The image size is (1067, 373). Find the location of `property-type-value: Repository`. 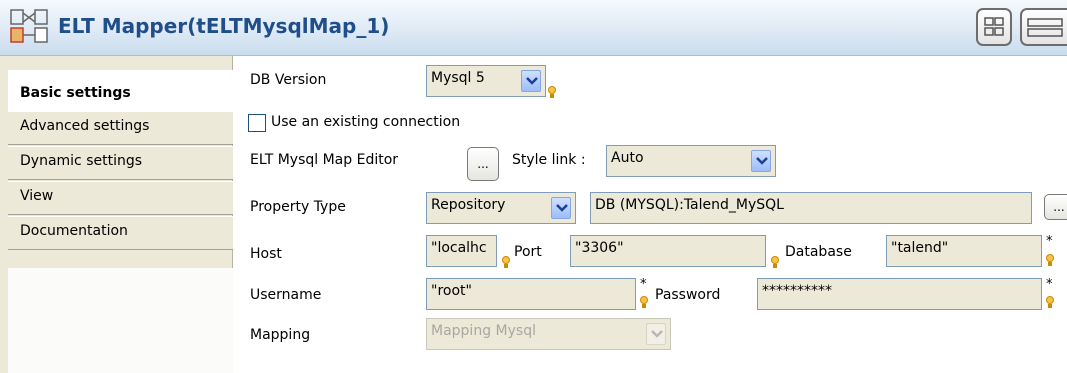

property-type-value: Repository is located at coordinates (468, 205).